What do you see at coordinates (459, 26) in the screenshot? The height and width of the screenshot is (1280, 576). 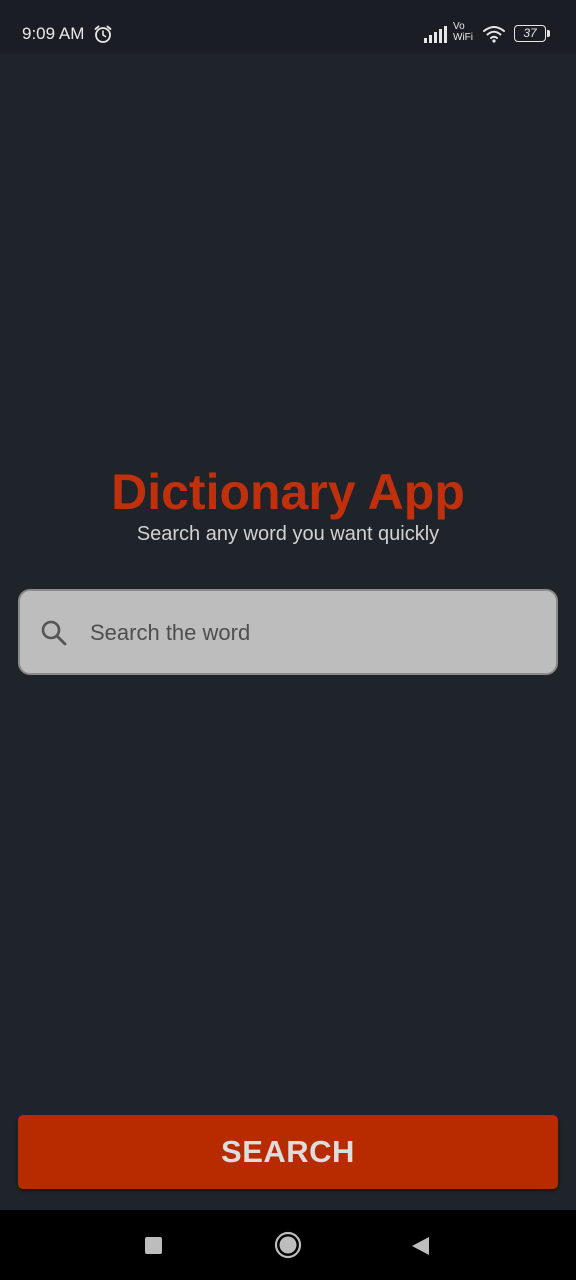 I see `vowifi-top: Vo` at bounding box center [459, 26].